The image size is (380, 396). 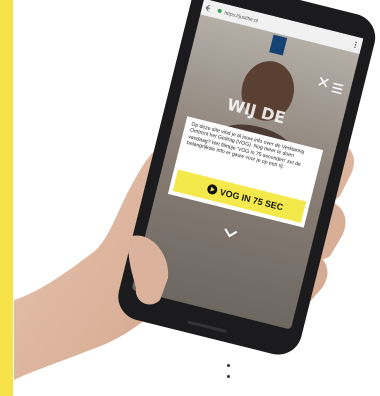 What do you see at coordinates (228, 377) in the screenshot?
I see `more-indicator` at bounding box center [228, 377].